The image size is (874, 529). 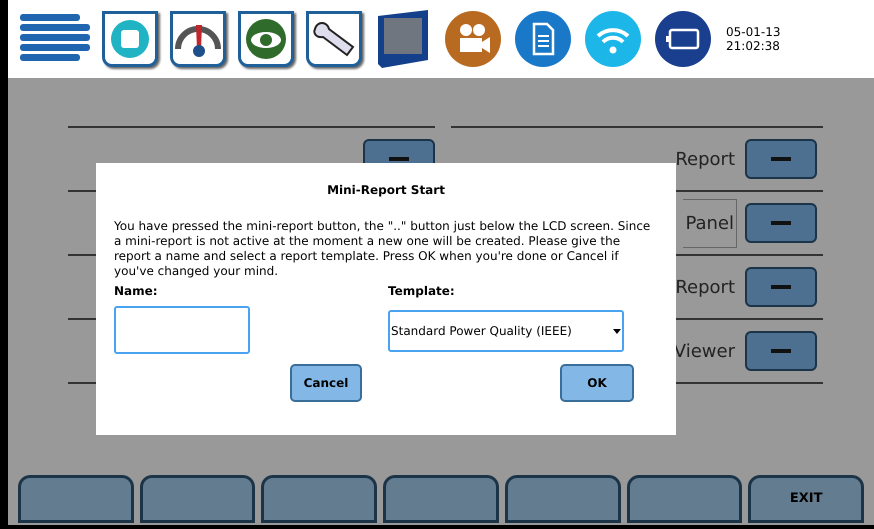 I want to click on video-camera-icon, so click(x=473, y=39).